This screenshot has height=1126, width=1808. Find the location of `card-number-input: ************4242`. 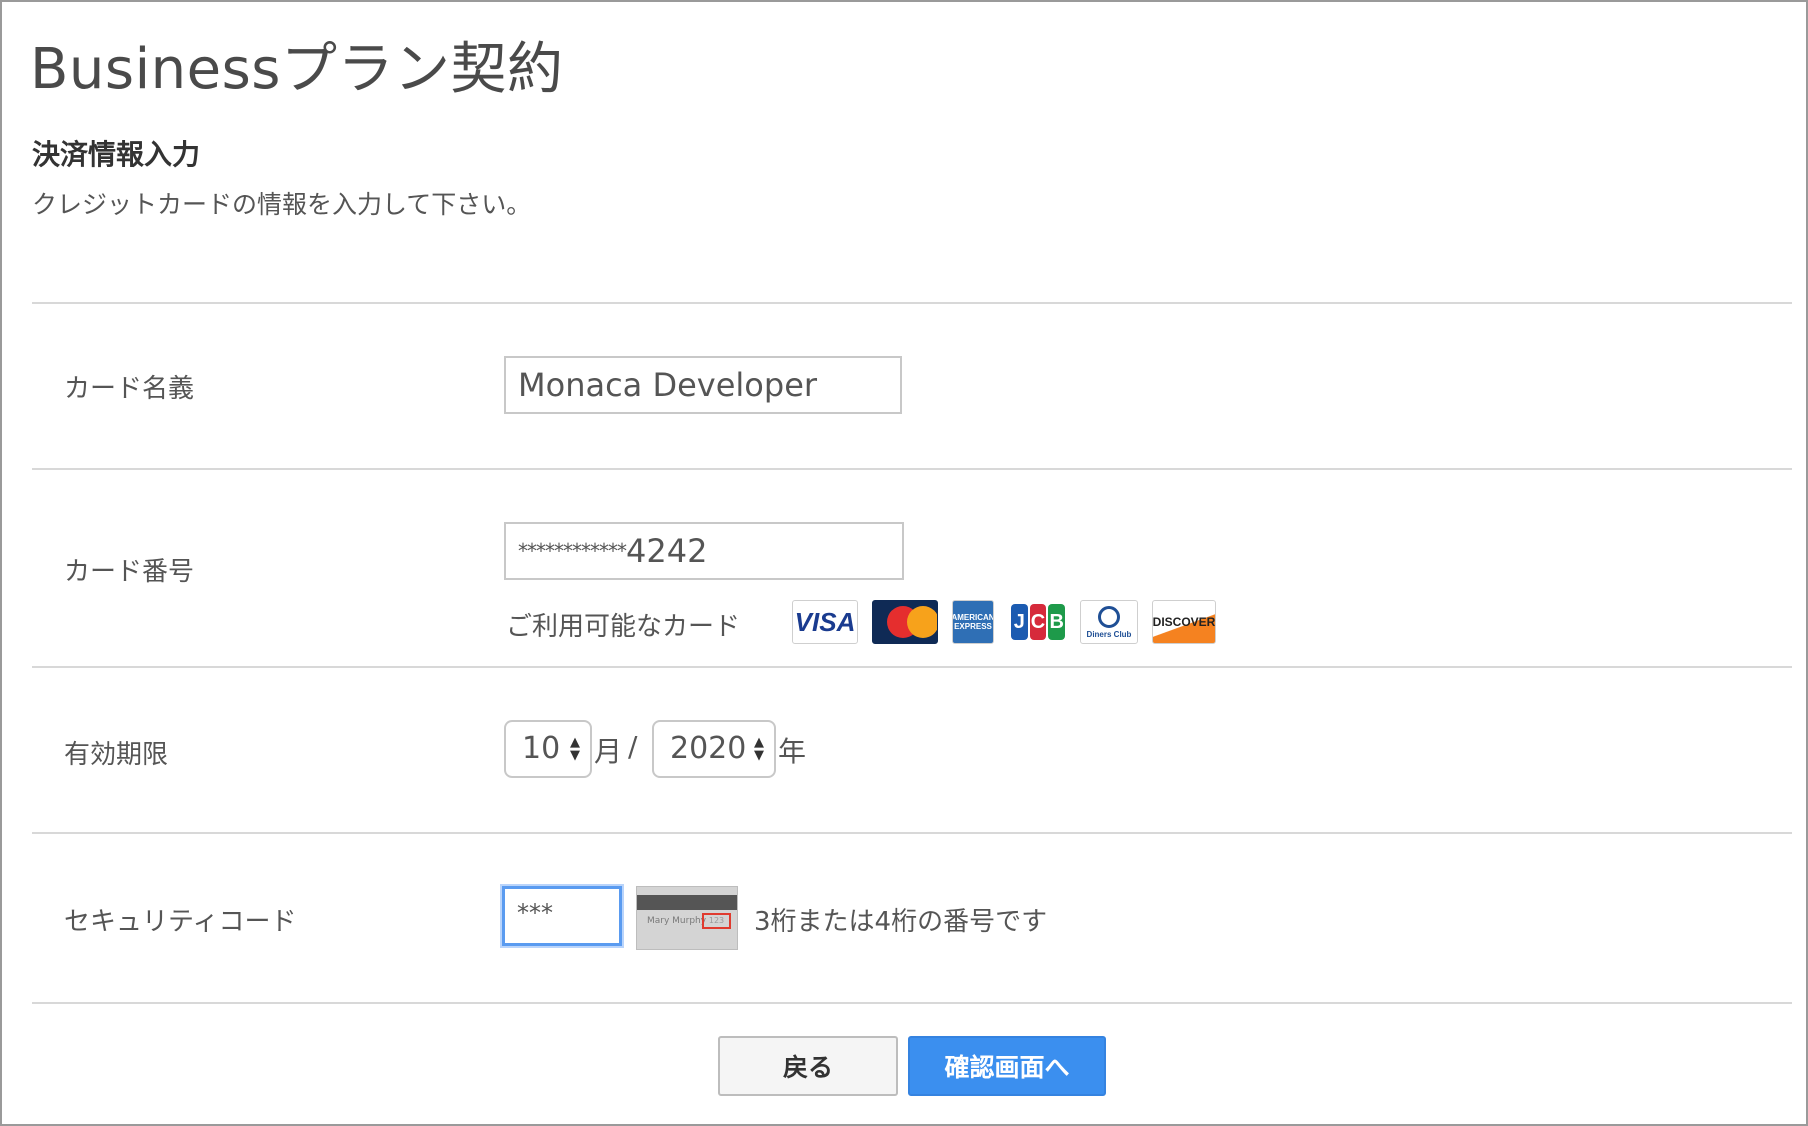

card-number-input: ************4242 is located at coordinates (704, 551).